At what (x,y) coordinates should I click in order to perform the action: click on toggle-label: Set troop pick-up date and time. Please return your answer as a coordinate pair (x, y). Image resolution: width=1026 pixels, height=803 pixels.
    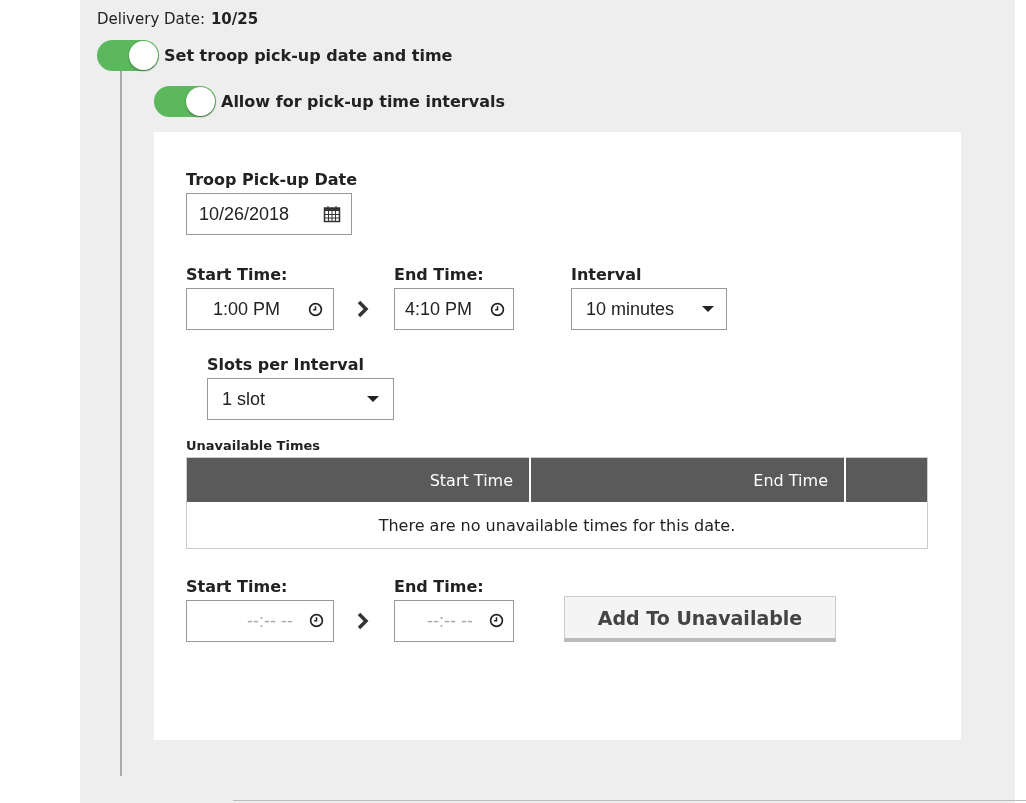
    Looking at the image, I should click on (308, 55).